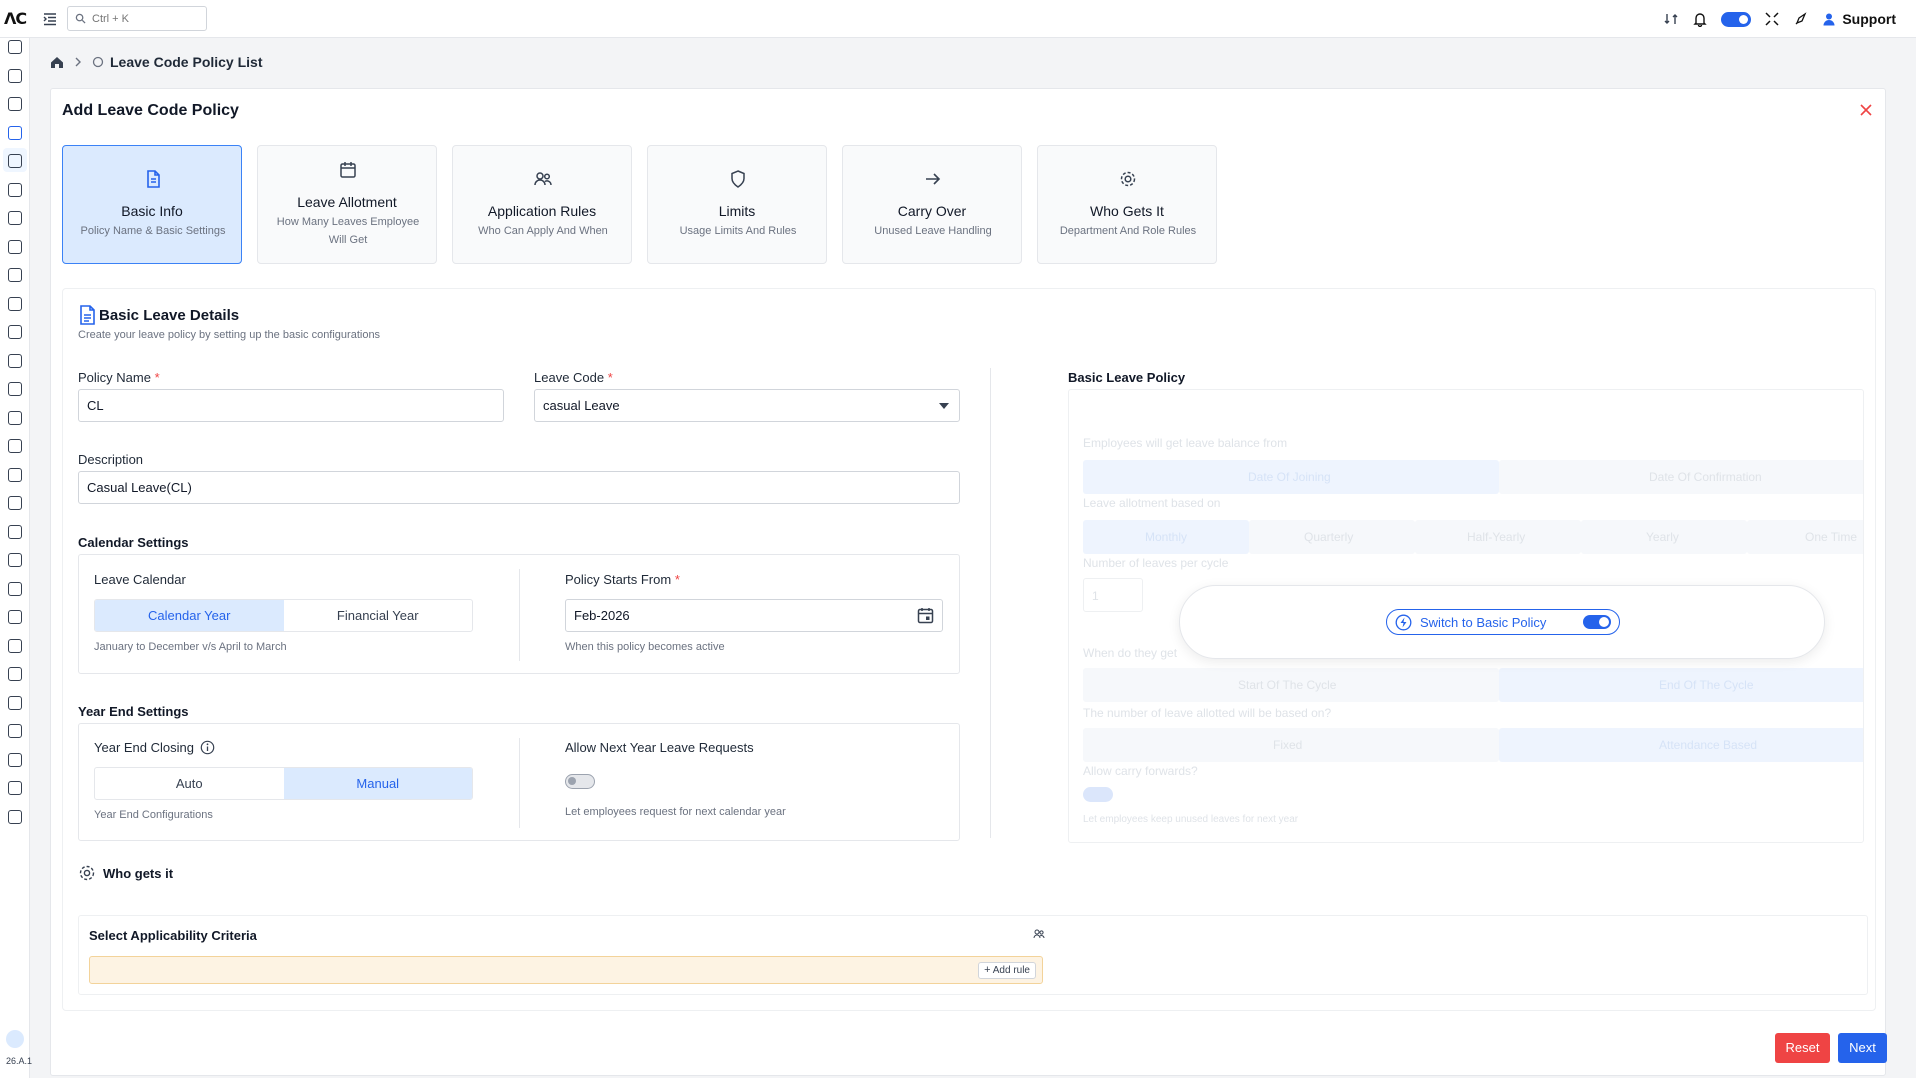 The image size is (1916, 1078). I want to click on next-year-requests-label: Allow Next Year Leave Requests, so click(659, 747).